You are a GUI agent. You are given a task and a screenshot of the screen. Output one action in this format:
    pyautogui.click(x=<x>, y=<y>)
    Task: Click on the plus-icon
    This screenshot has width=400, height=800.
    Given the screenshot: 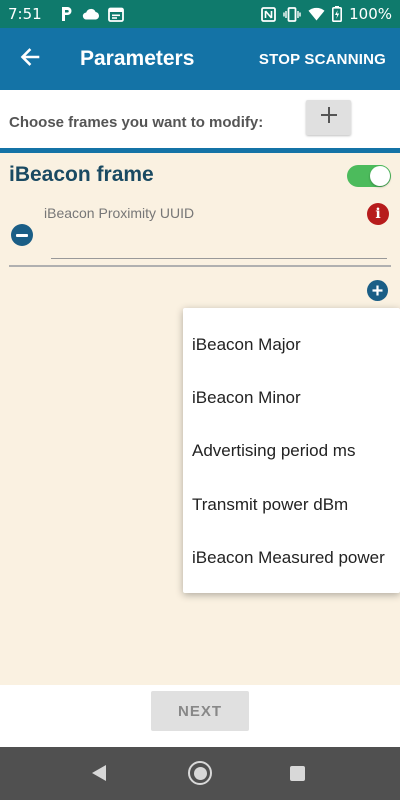 What is the action you would take?
    pyautogui.click(x=329, y=117)
    